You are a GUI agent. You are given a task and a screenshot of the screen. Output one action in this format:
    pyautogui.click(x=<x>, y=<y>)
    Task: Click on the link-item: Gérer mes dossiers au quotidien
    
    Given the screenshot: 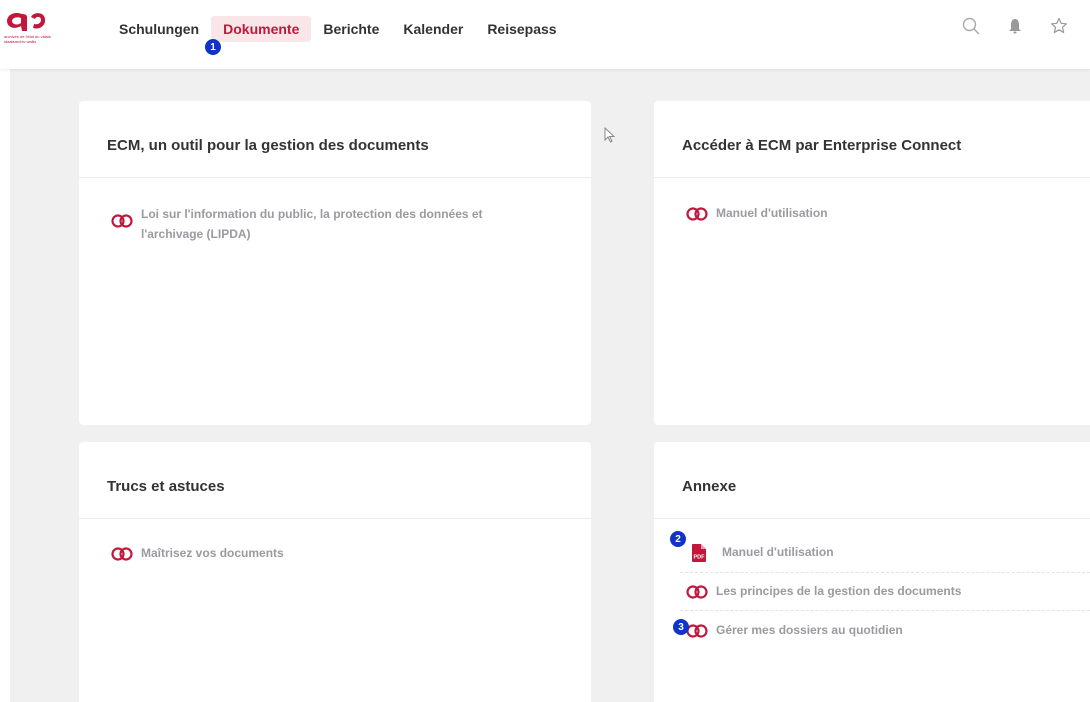 What is the action you would take?
    pyautogui.click(x=794, y=630)
    